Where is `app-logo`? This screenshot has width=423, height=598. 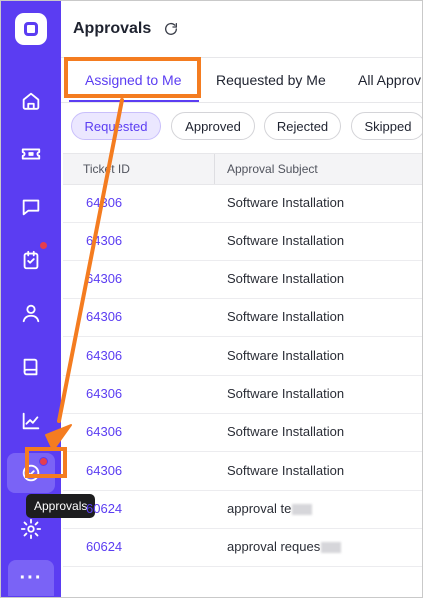
app-logo is located at coordinates (31, 29).